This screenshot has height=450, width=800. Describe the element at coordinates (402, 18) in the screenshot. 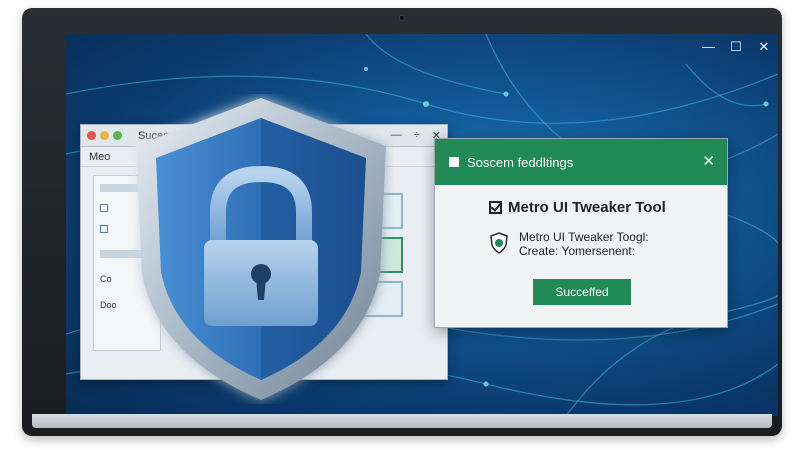

I see `webcam` at that location.